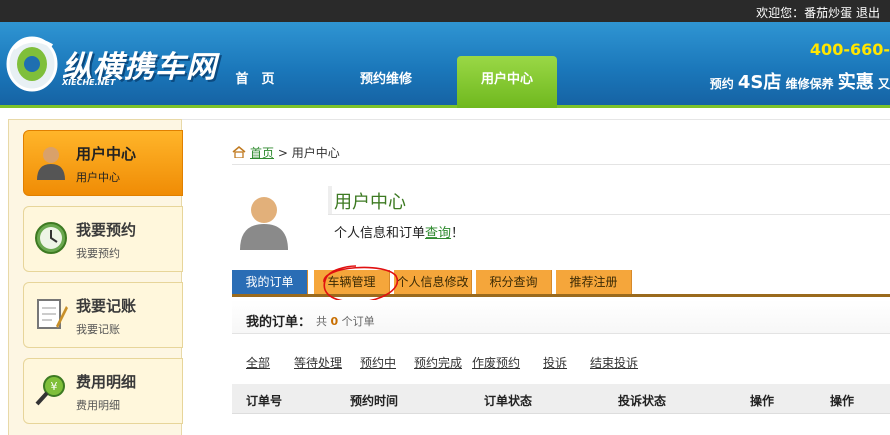  Describe the element at coordinates (106, 154) in the screenshot. I see `sidebar-item-title: 用户中心` at that location.